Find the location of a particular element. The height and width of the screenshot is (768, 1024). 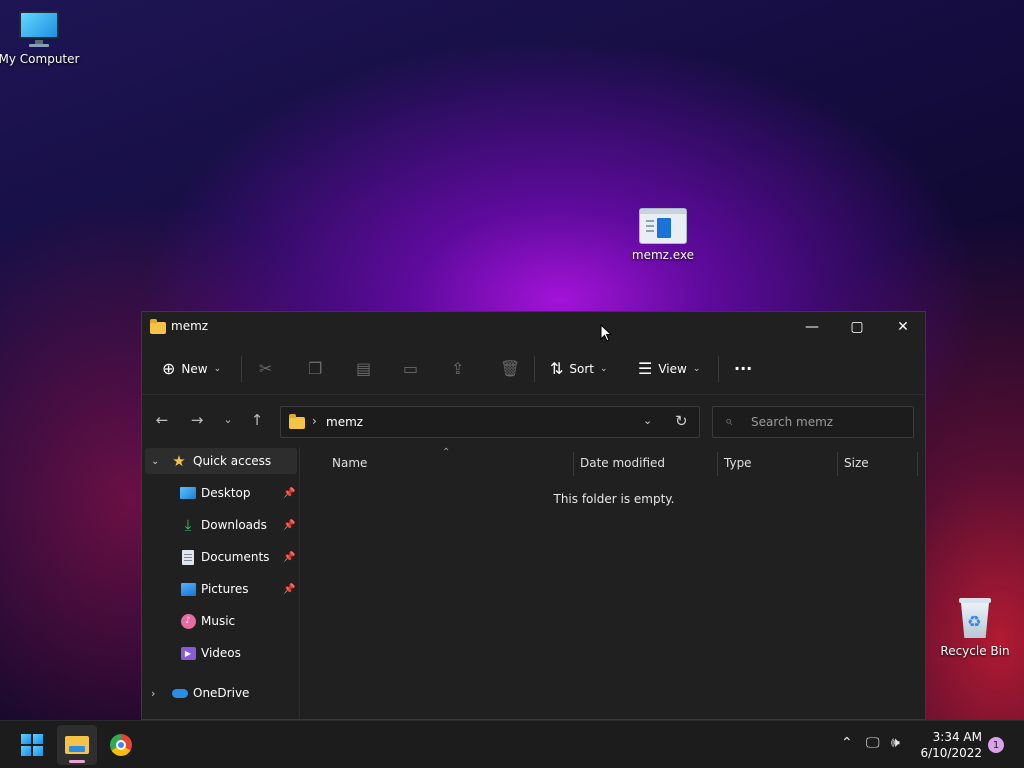

rename-button: ▭ is located at coordinates (410, 368).